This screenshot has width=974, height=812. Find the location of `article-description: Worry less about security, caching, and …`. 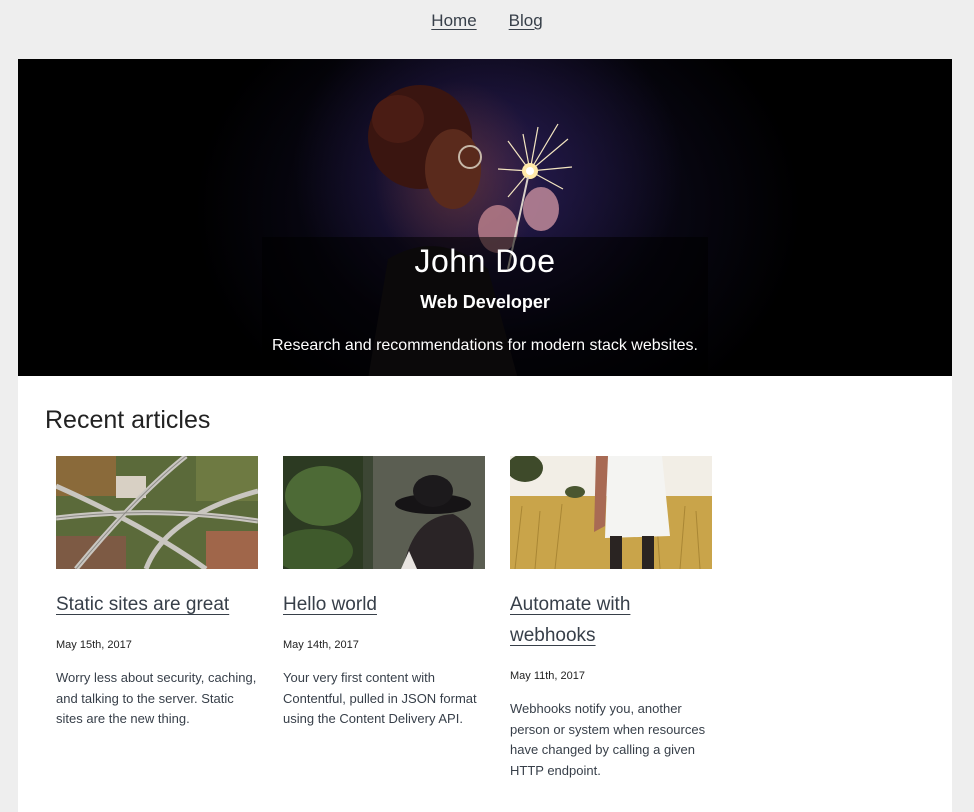

article-description: Worry less about security, caching, and … is located at coordinates (156, 698).